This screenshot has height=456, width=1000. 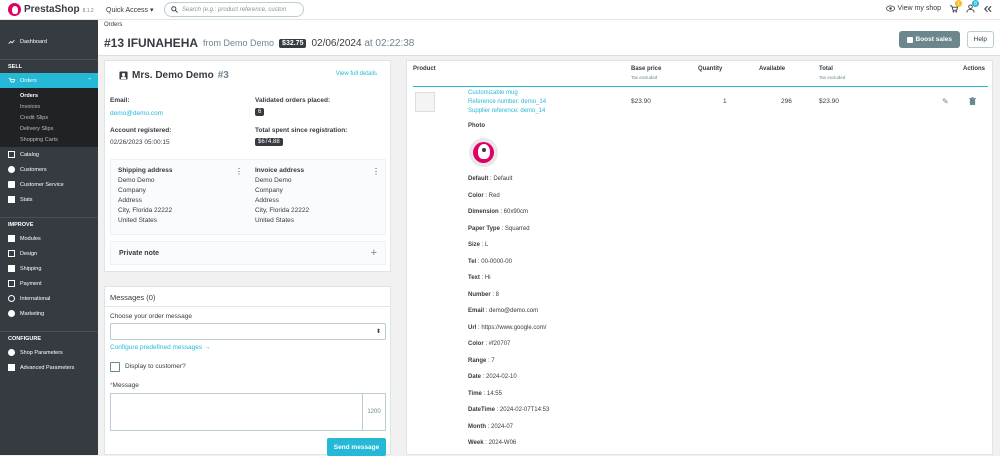 What do you see at coordinates (49, 117) in the screenshot?
I see `sidebar-sub-credit-slips: Credit Slips` at bounding box center [49, 117].